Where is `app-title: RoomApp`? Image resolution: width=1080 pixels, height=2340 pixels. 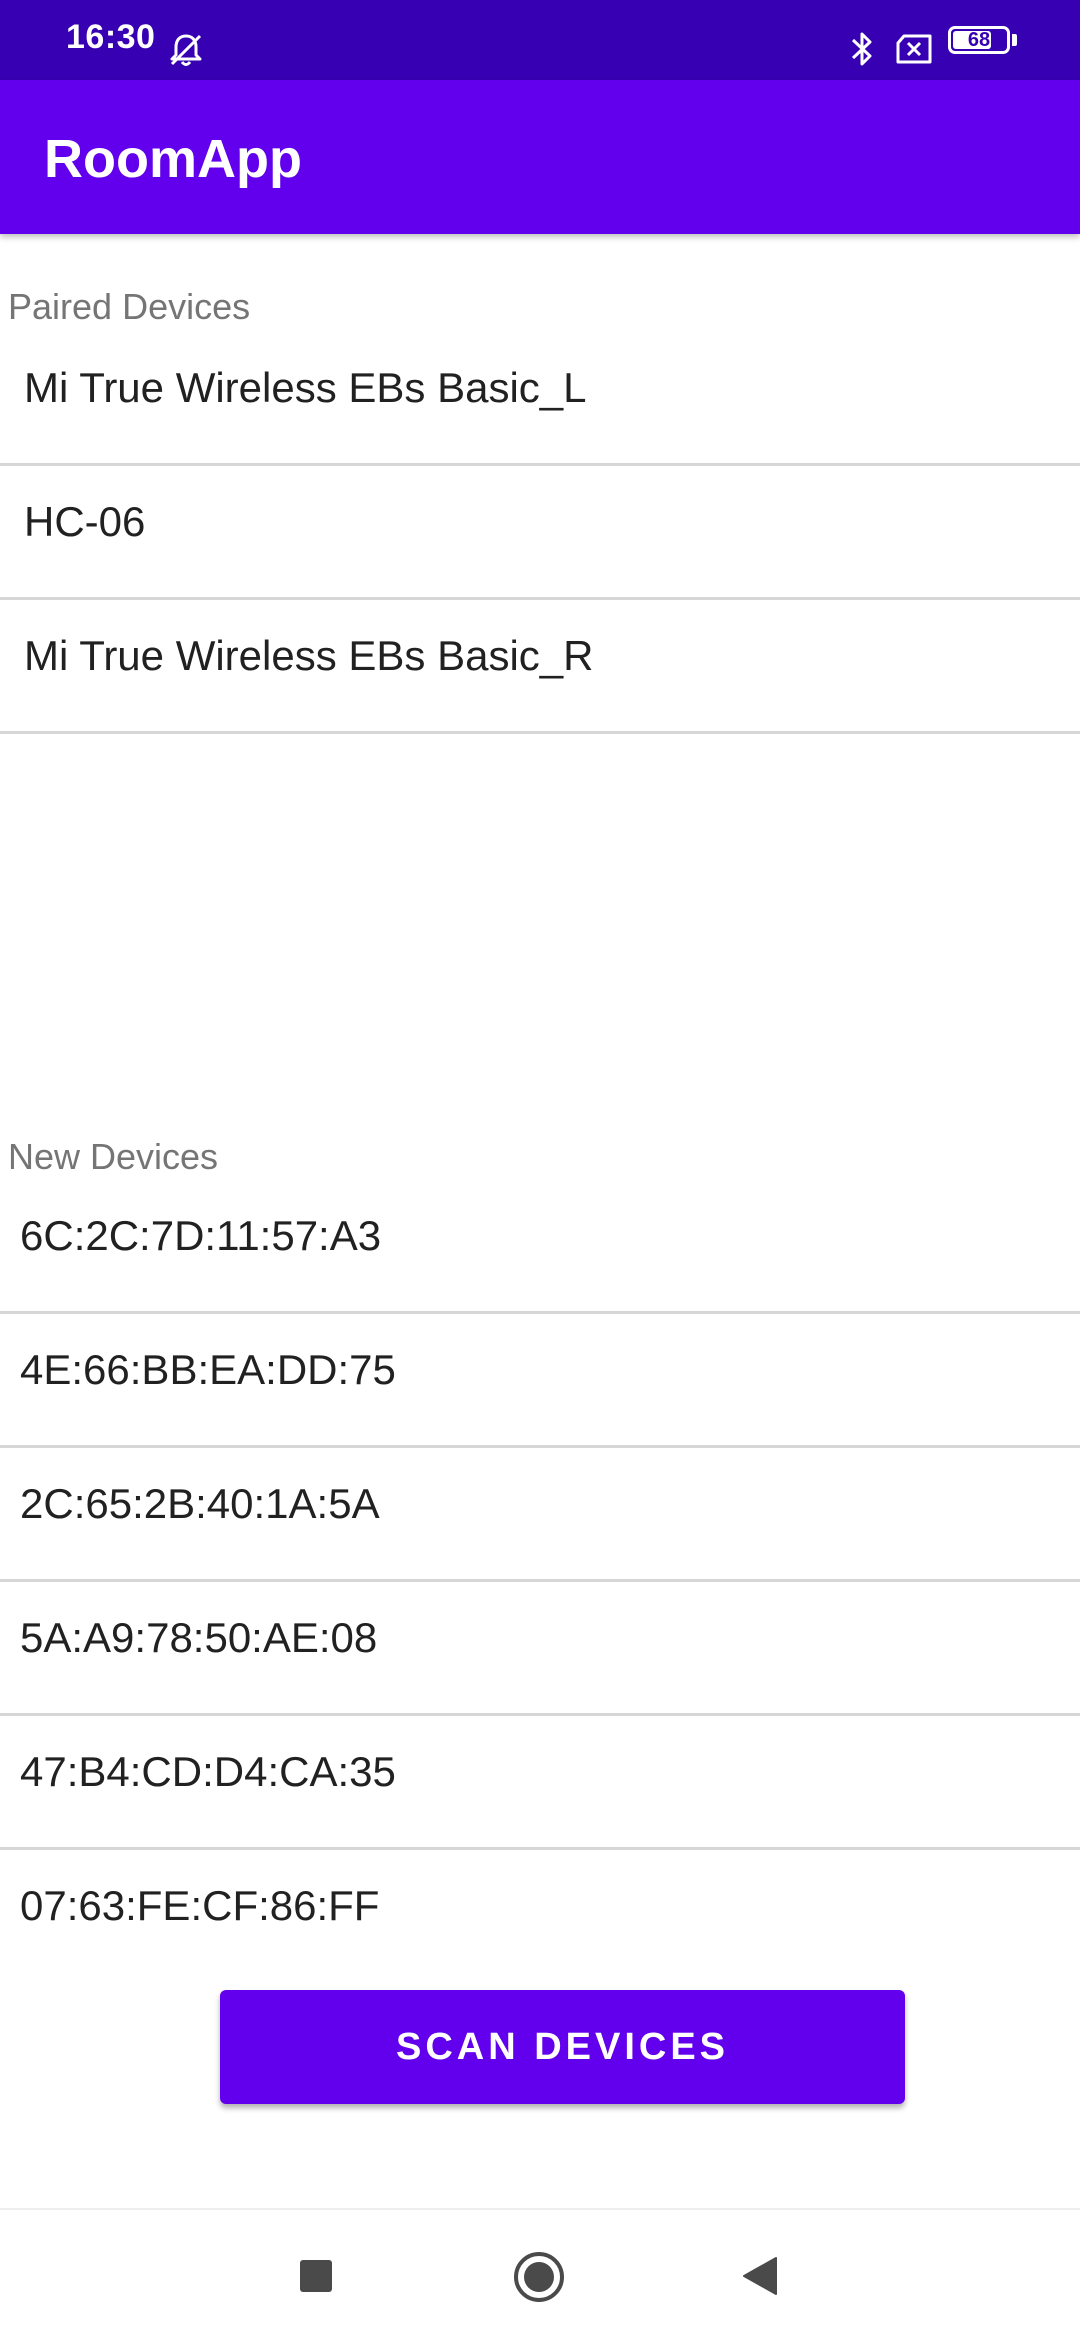
app-title: RoomApp is located at coordinates (173, 159).